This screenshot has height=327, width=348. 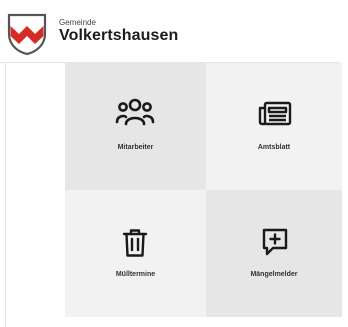 I want to click on coat-of-arms-icon, so click(x=27, y=34).